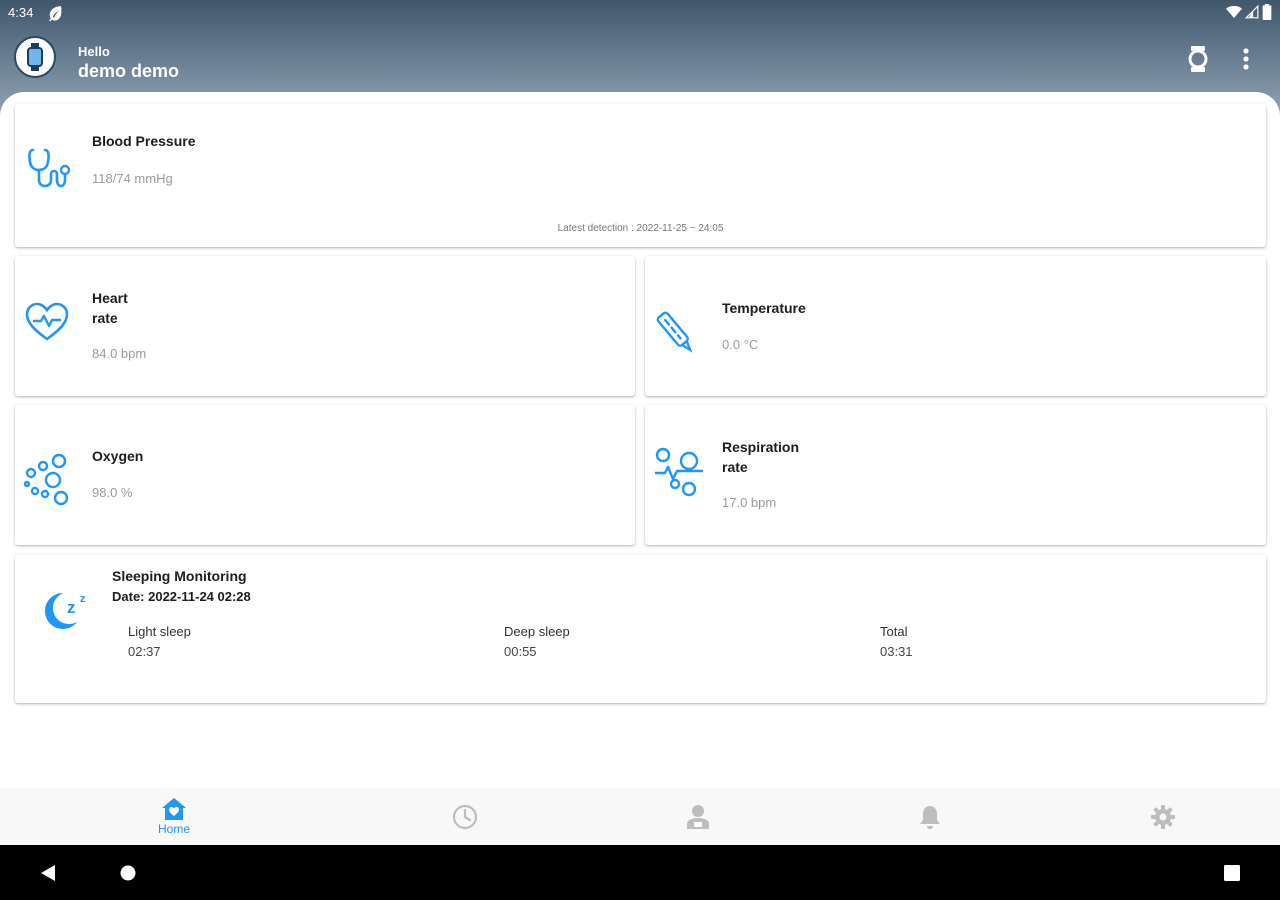  What do you see at coordinates (94, 51) in the screenshot?
I see `greeting-text: Hello` at bounding box center [94, 51].